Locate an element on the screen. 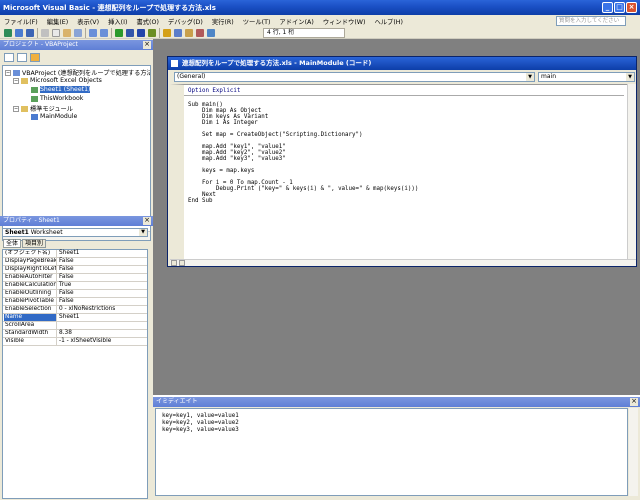  menu-edit: 編集(E) is located at coordinates (58, 21).